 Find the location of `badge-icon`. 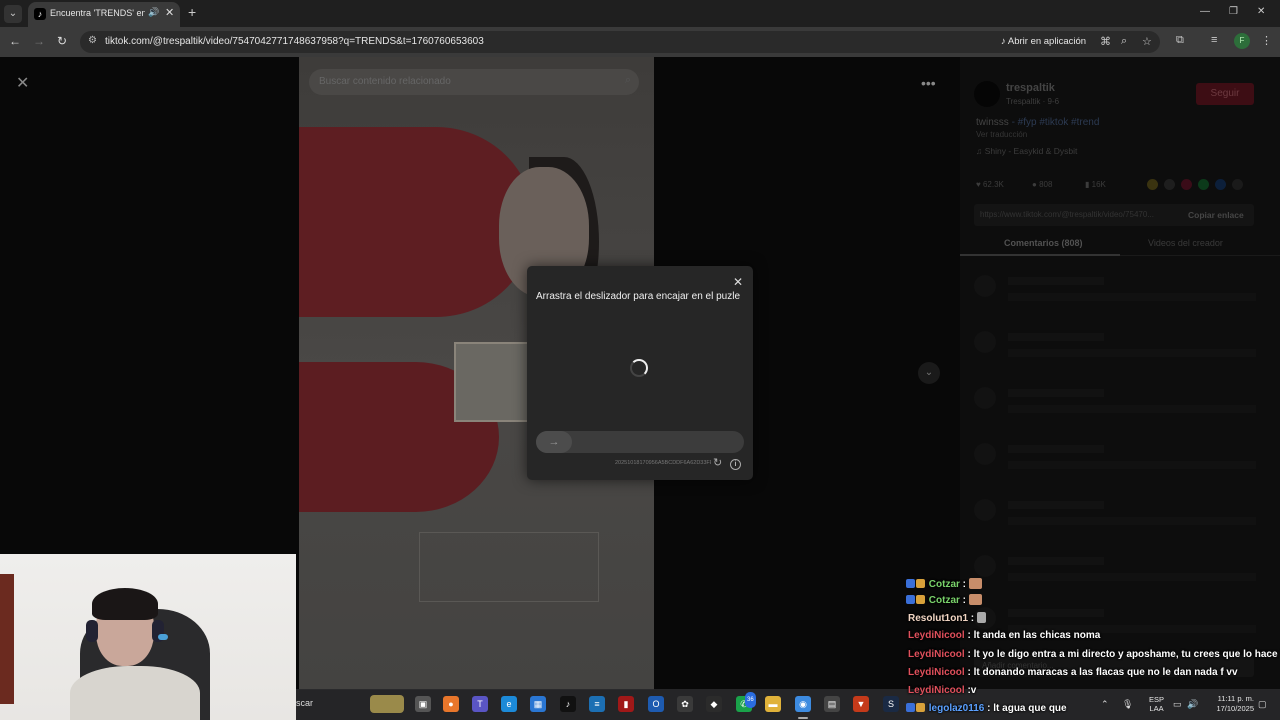

badge-icon is located at coordinates (910, 583).